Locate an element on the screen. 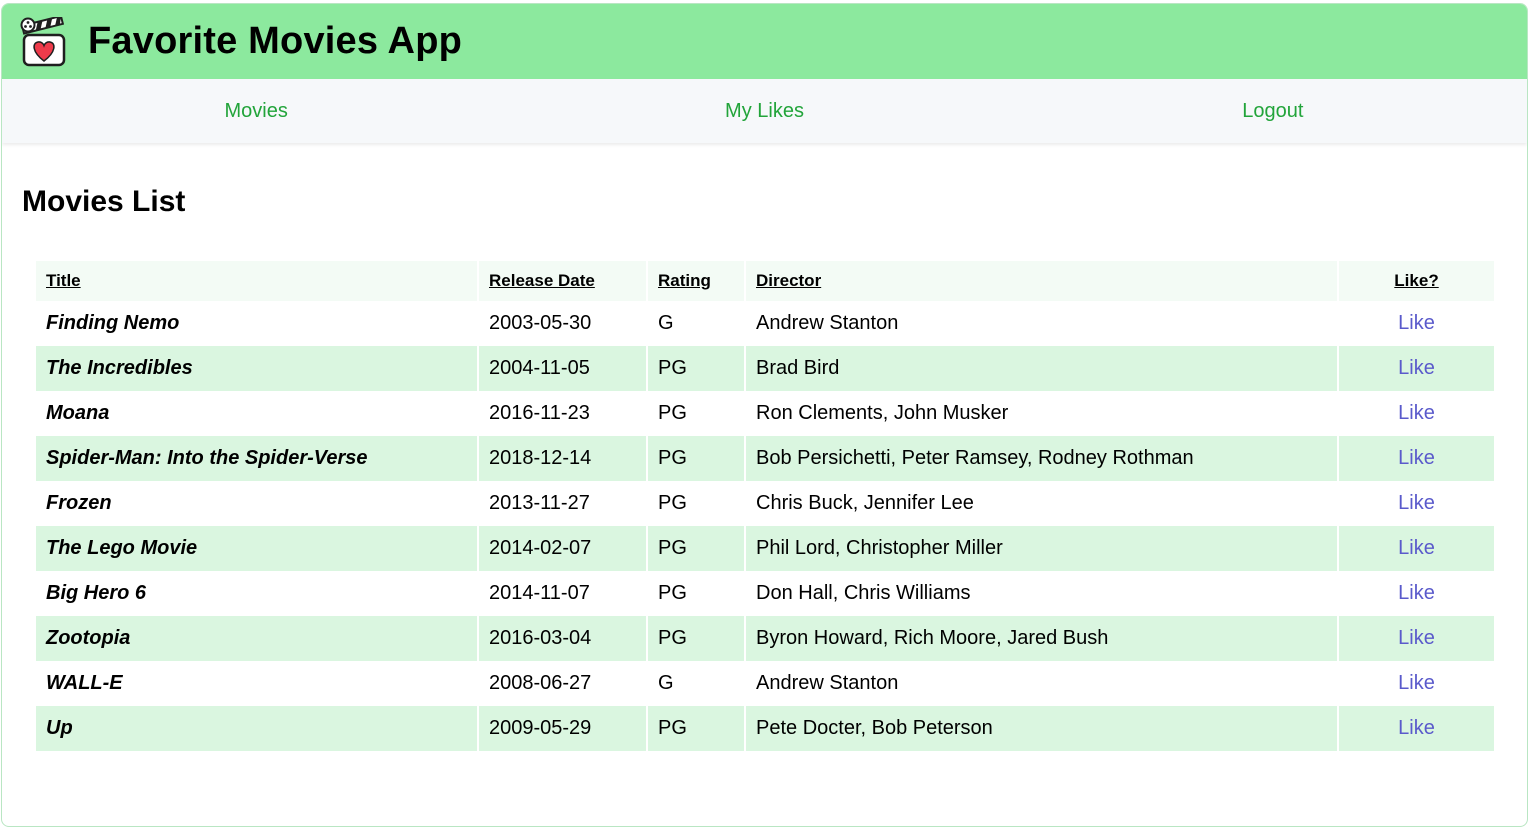 The width and height of the screenshot is (1529, 831). table-row: WALL-E 2008-06-27 G Andrew Stanton Like is located at coordinates (765, 683).